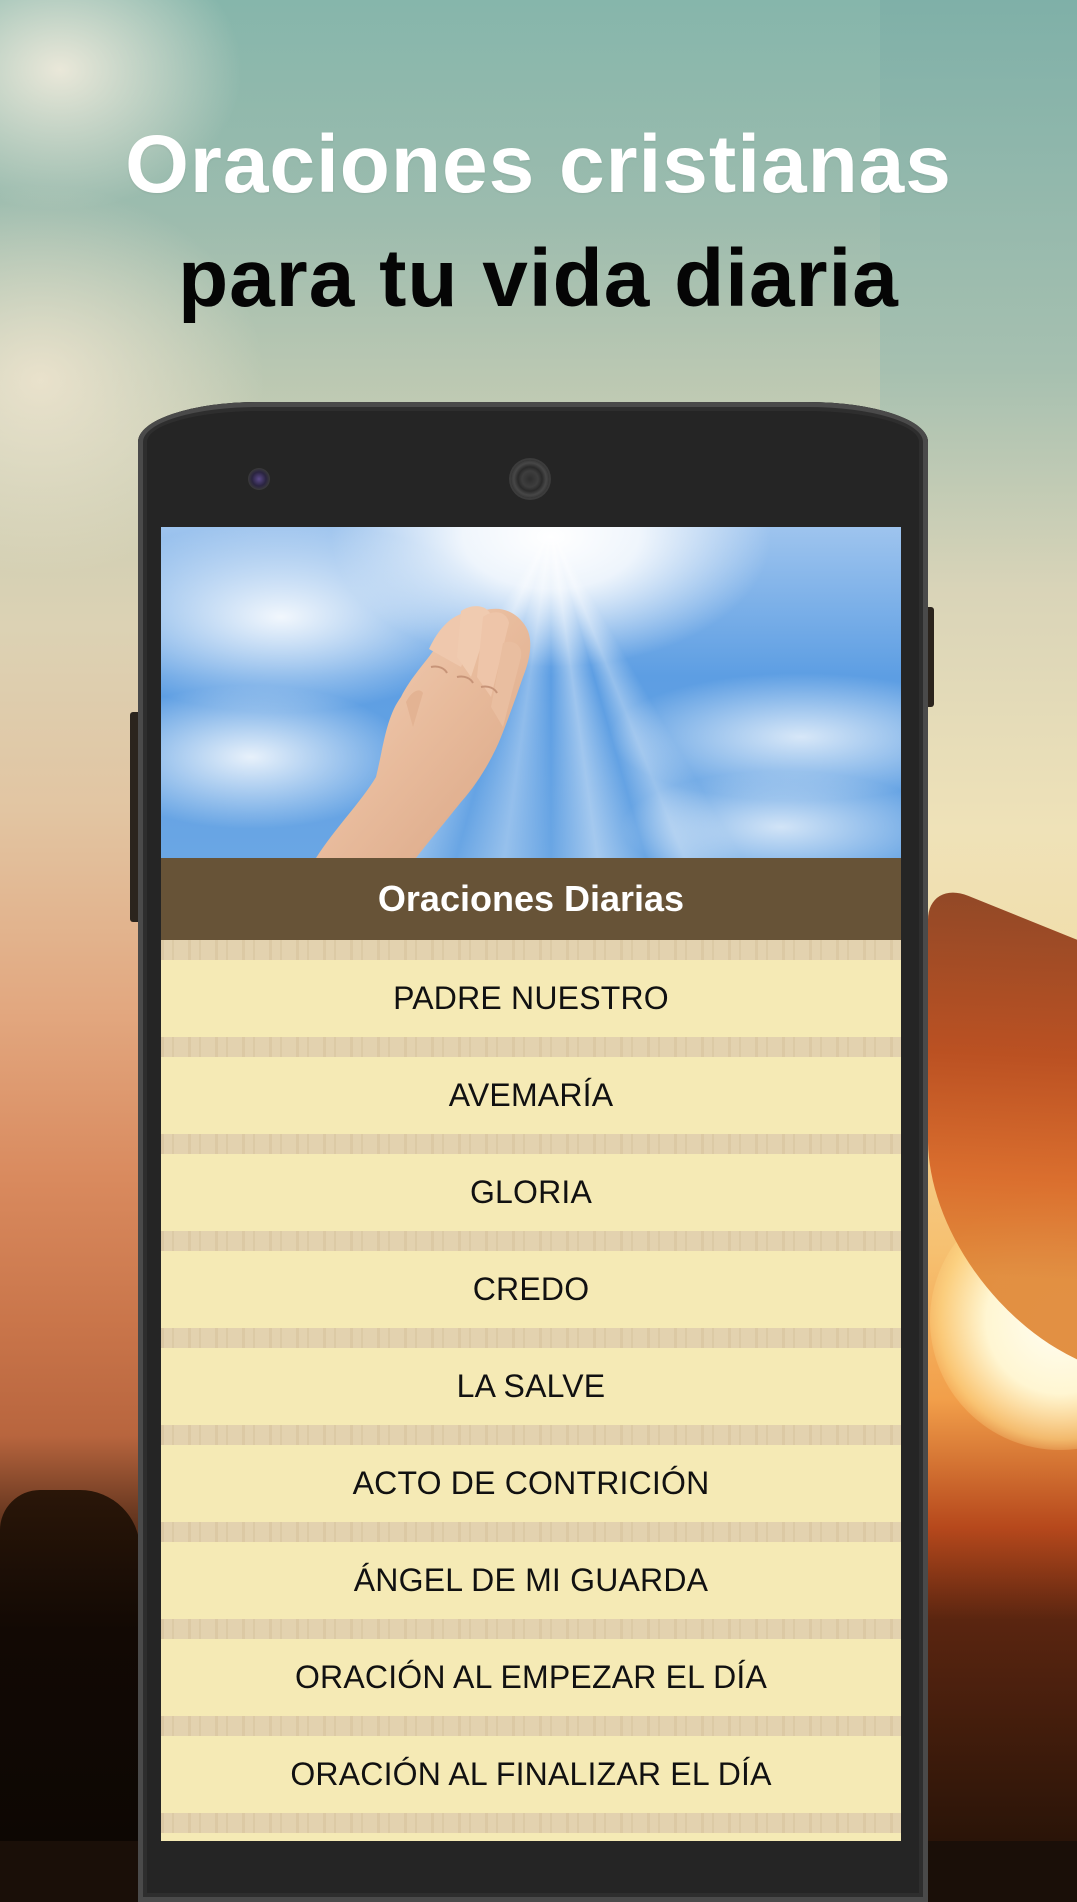 The image size is (1077, 1902). What do you see at coordinates (931, 657) in the screenshot?
I see `power-button` at bounding box center [931, 657].